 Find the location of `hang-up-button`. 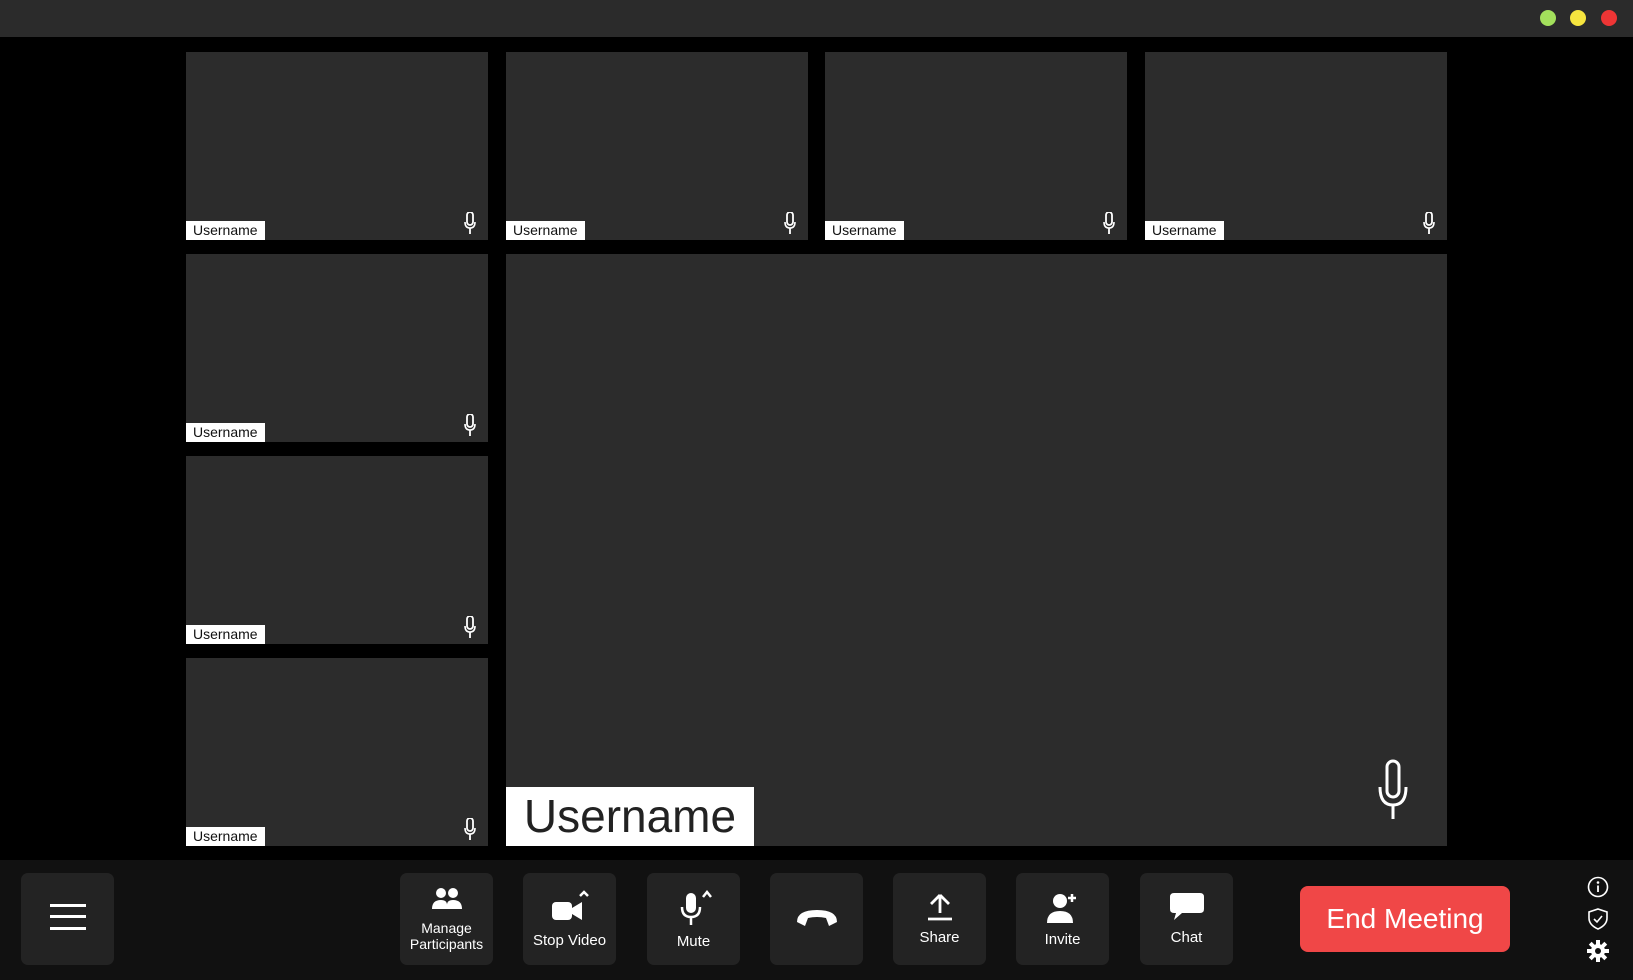

hang-up-button is located at coordinates (816, 919).